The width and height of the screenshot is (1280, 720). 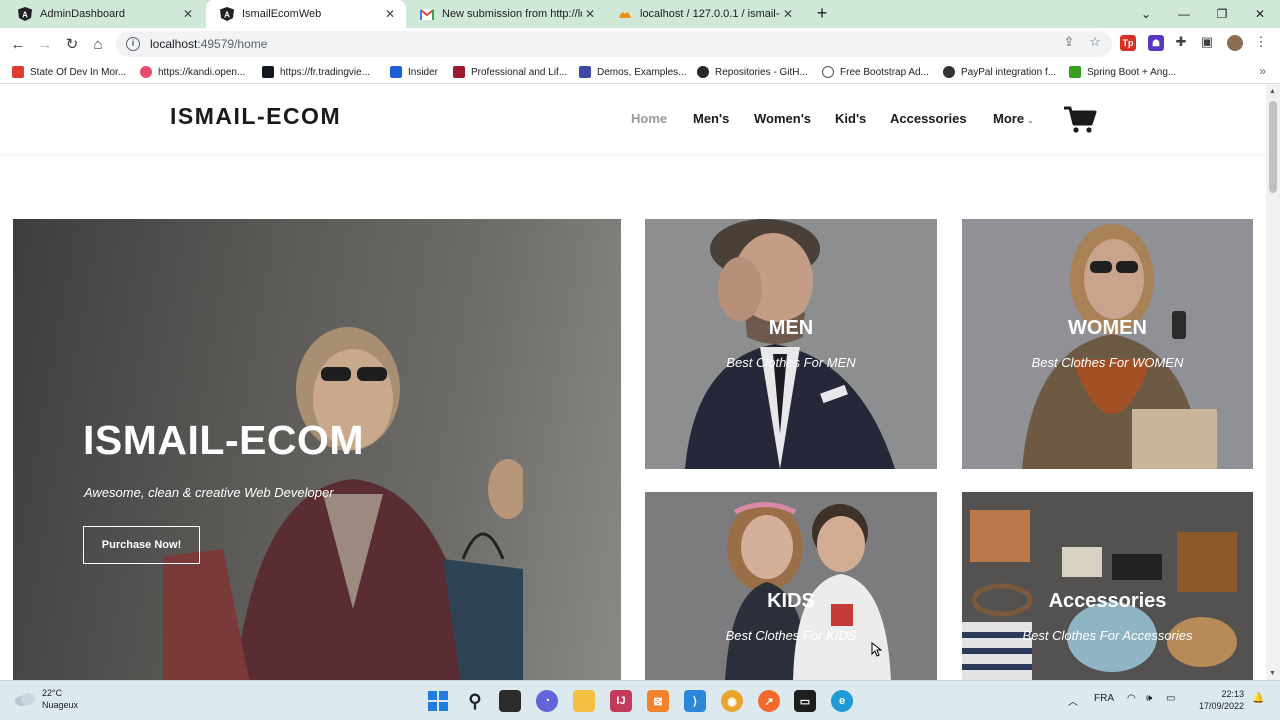 I want to click on chrome-icon: ◉, so click(x=732, y=701).